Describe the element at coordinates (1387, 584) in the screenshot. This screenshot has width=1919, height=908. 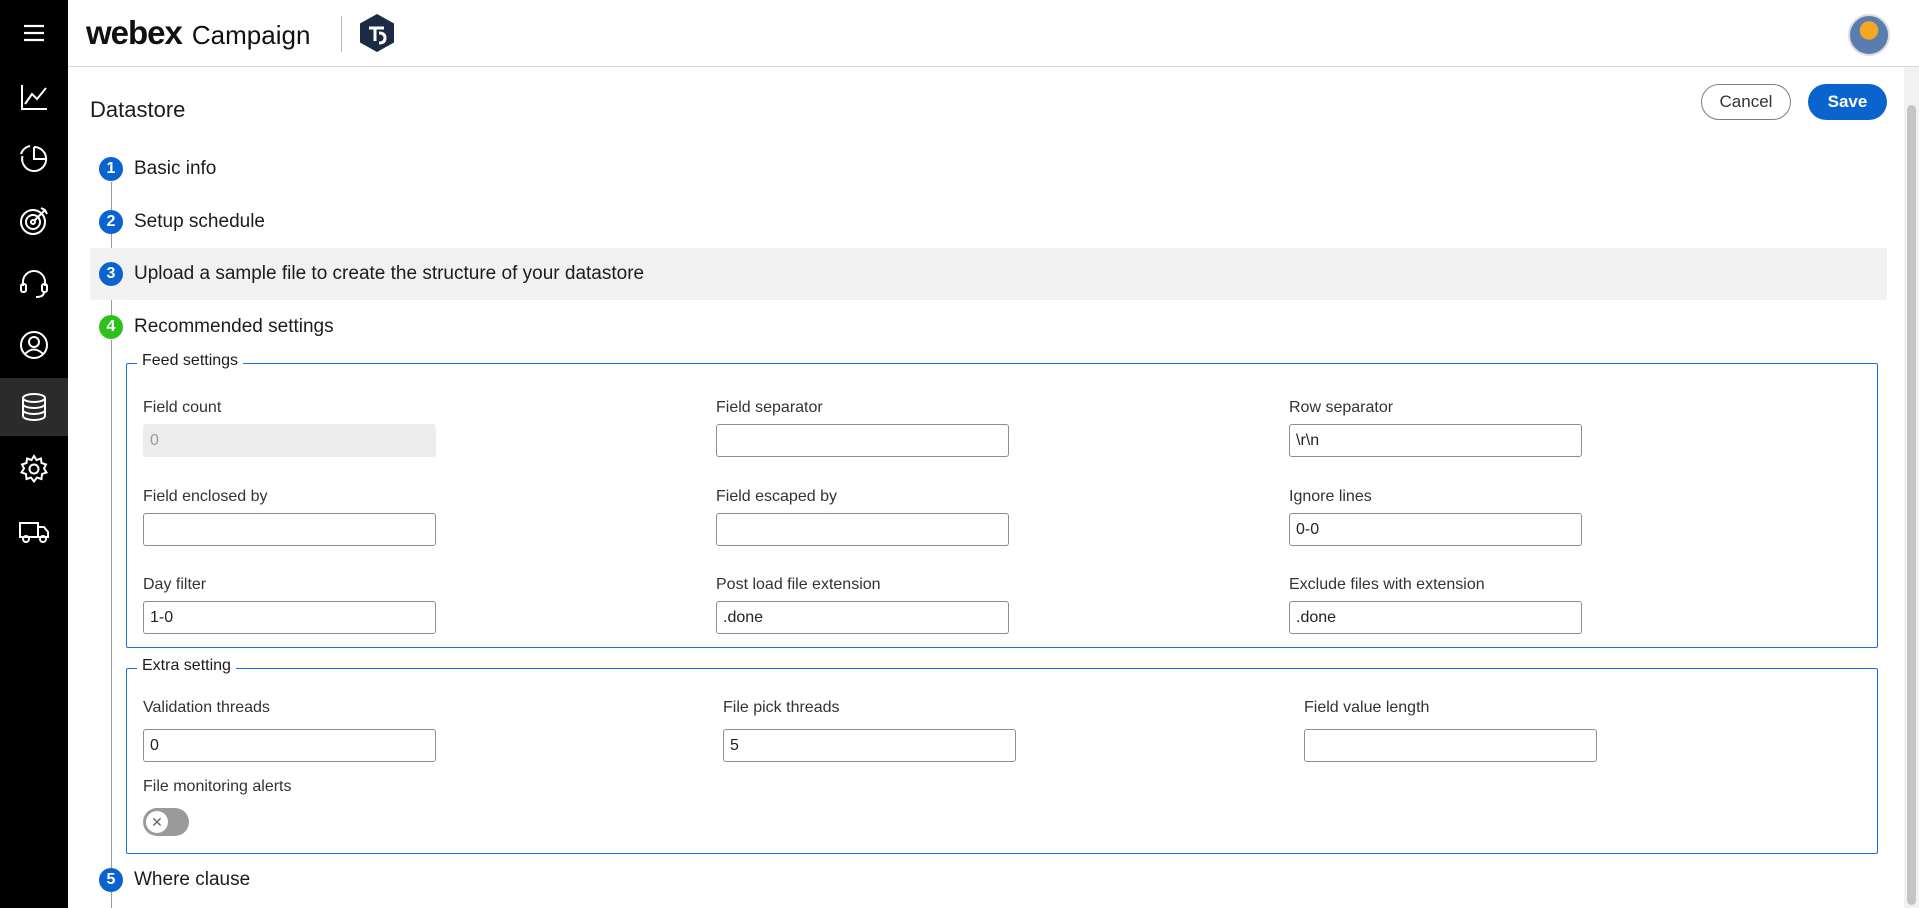
I see `exclude-extension-label: Exclude files with extension` at that location.